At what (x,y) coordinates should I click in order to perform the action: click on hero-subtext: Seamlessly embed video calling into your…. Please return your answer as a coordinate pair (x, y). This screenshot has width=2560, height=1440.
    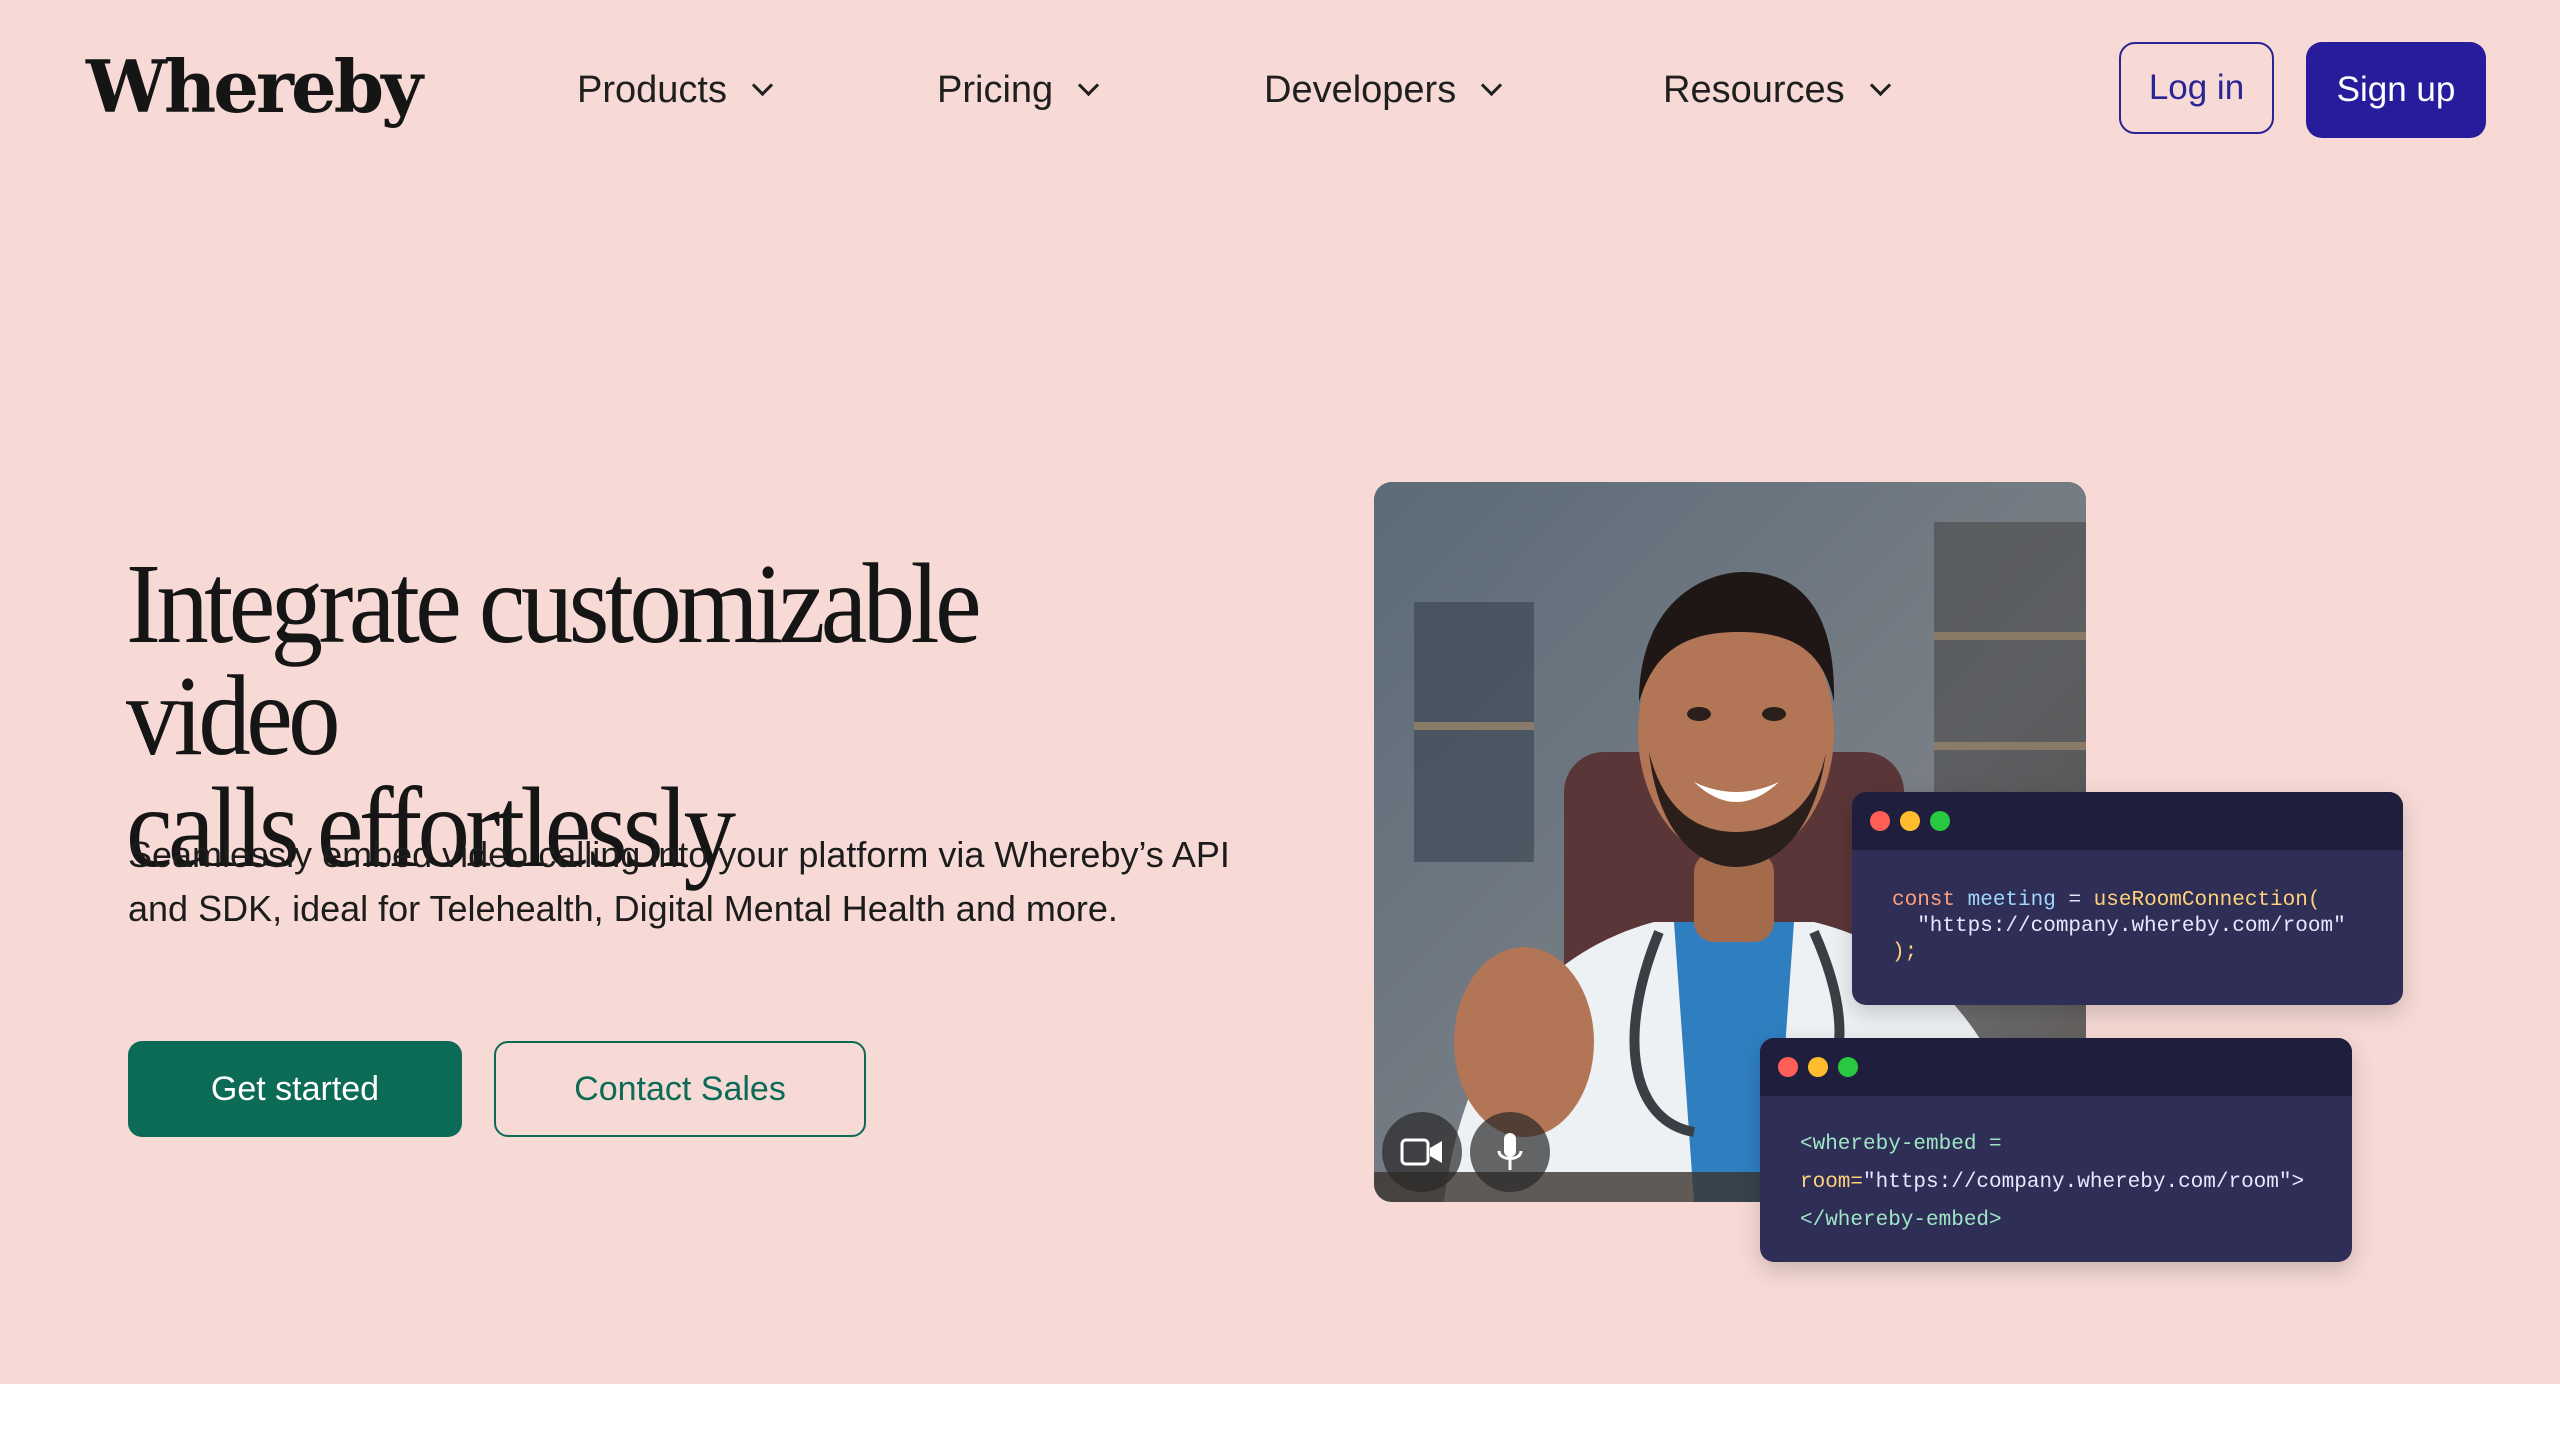
    Looking at the image, I should click on (679, 881).